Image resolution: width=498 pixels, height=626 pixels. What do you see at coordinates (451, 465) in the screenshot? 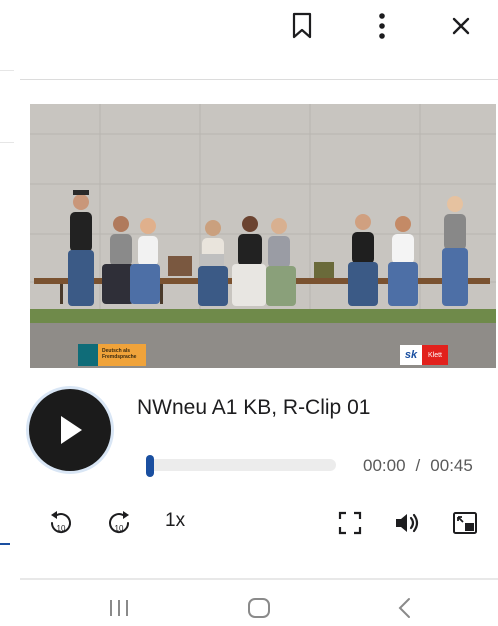
I see `duration: 00:45` at bounding box center [451, 465].